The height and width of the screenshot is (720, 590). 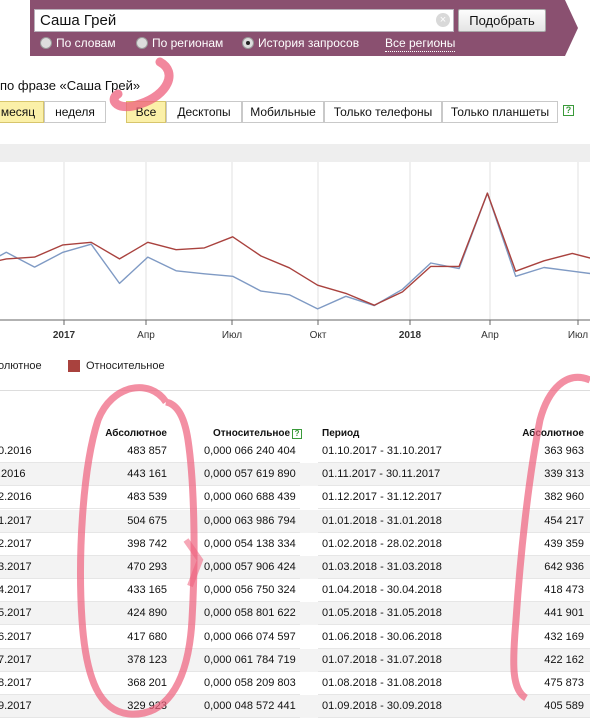 I want to click on absolute-cell: 441 901, so click(x=564, y=613).